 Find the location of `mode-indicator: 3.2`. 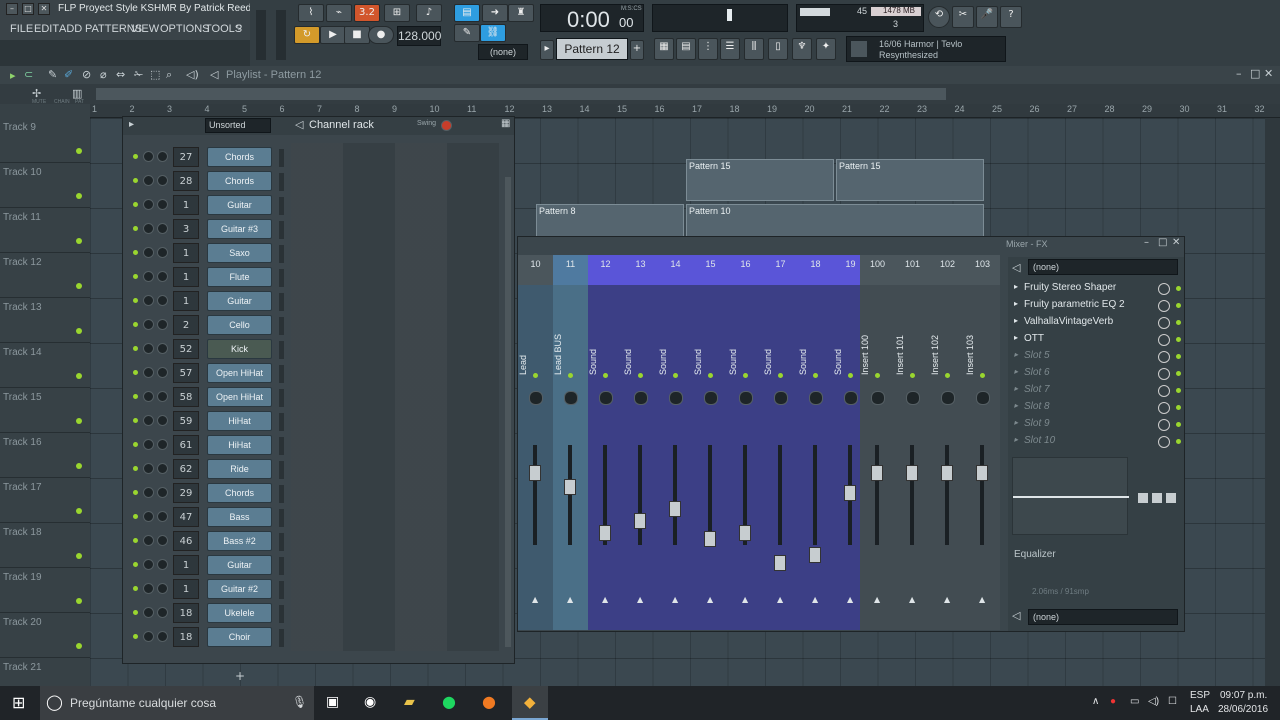

mode-indicator: 3.2 is located at coordinates (367, 13).